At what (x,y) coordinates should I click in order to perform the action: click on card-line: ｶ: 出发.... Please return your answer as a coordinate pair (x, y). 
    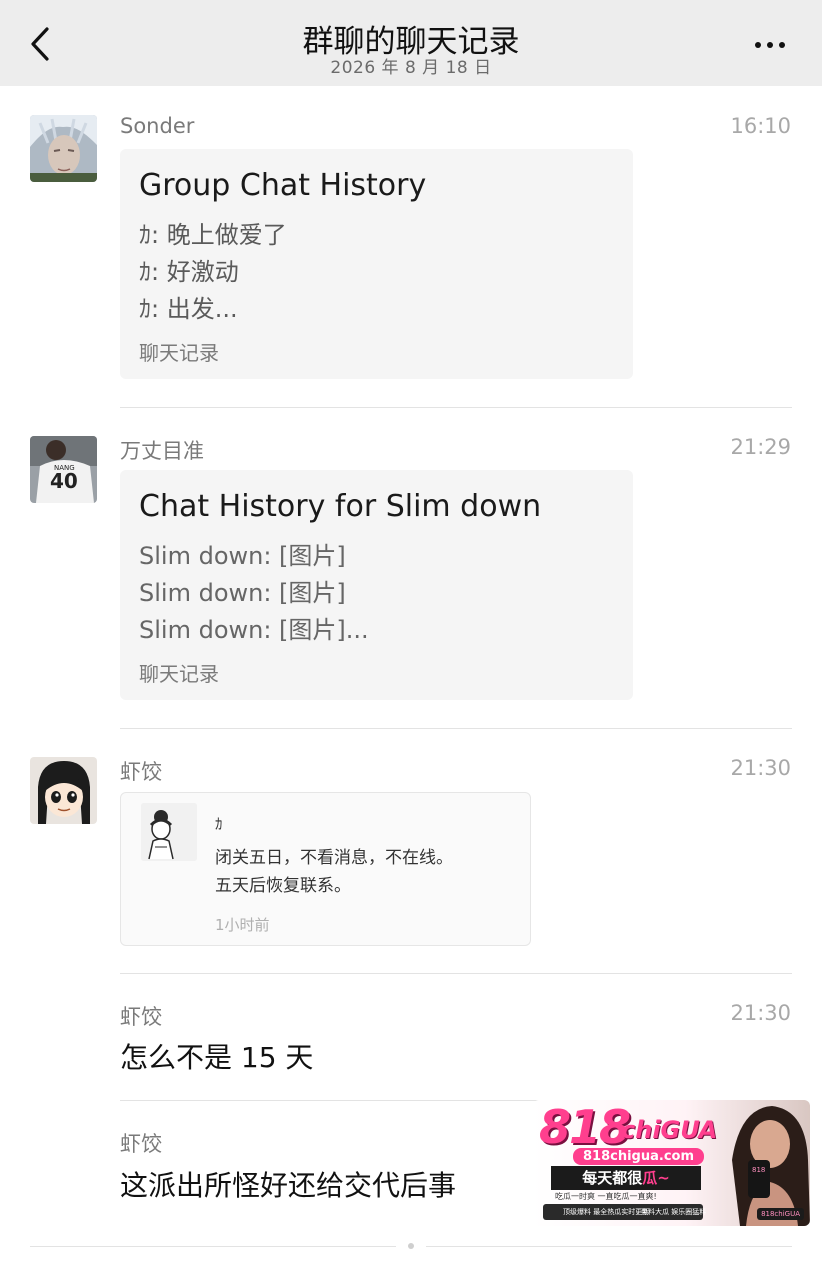
    Looking at the image, I should click on (188, 309).